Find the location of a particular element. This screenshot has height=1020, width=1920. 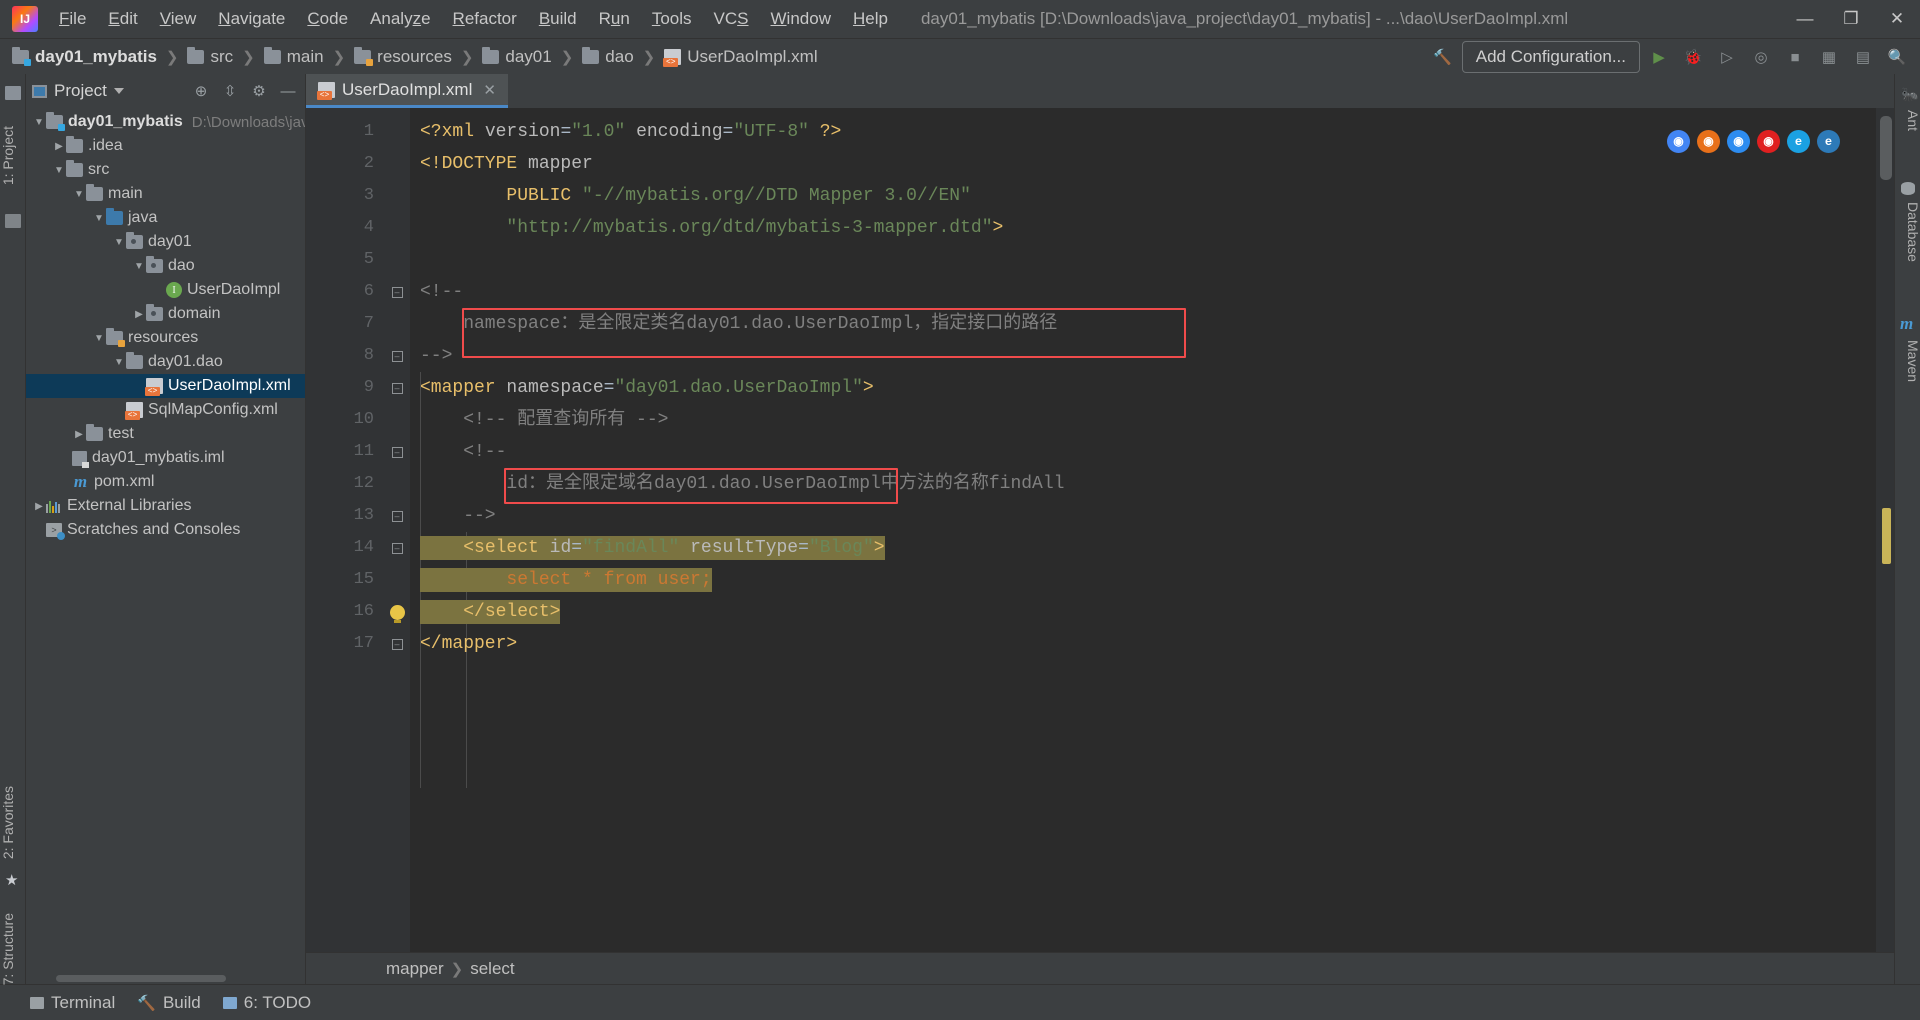

locate-icon: ⊕ is located at coordinates (201, 91).